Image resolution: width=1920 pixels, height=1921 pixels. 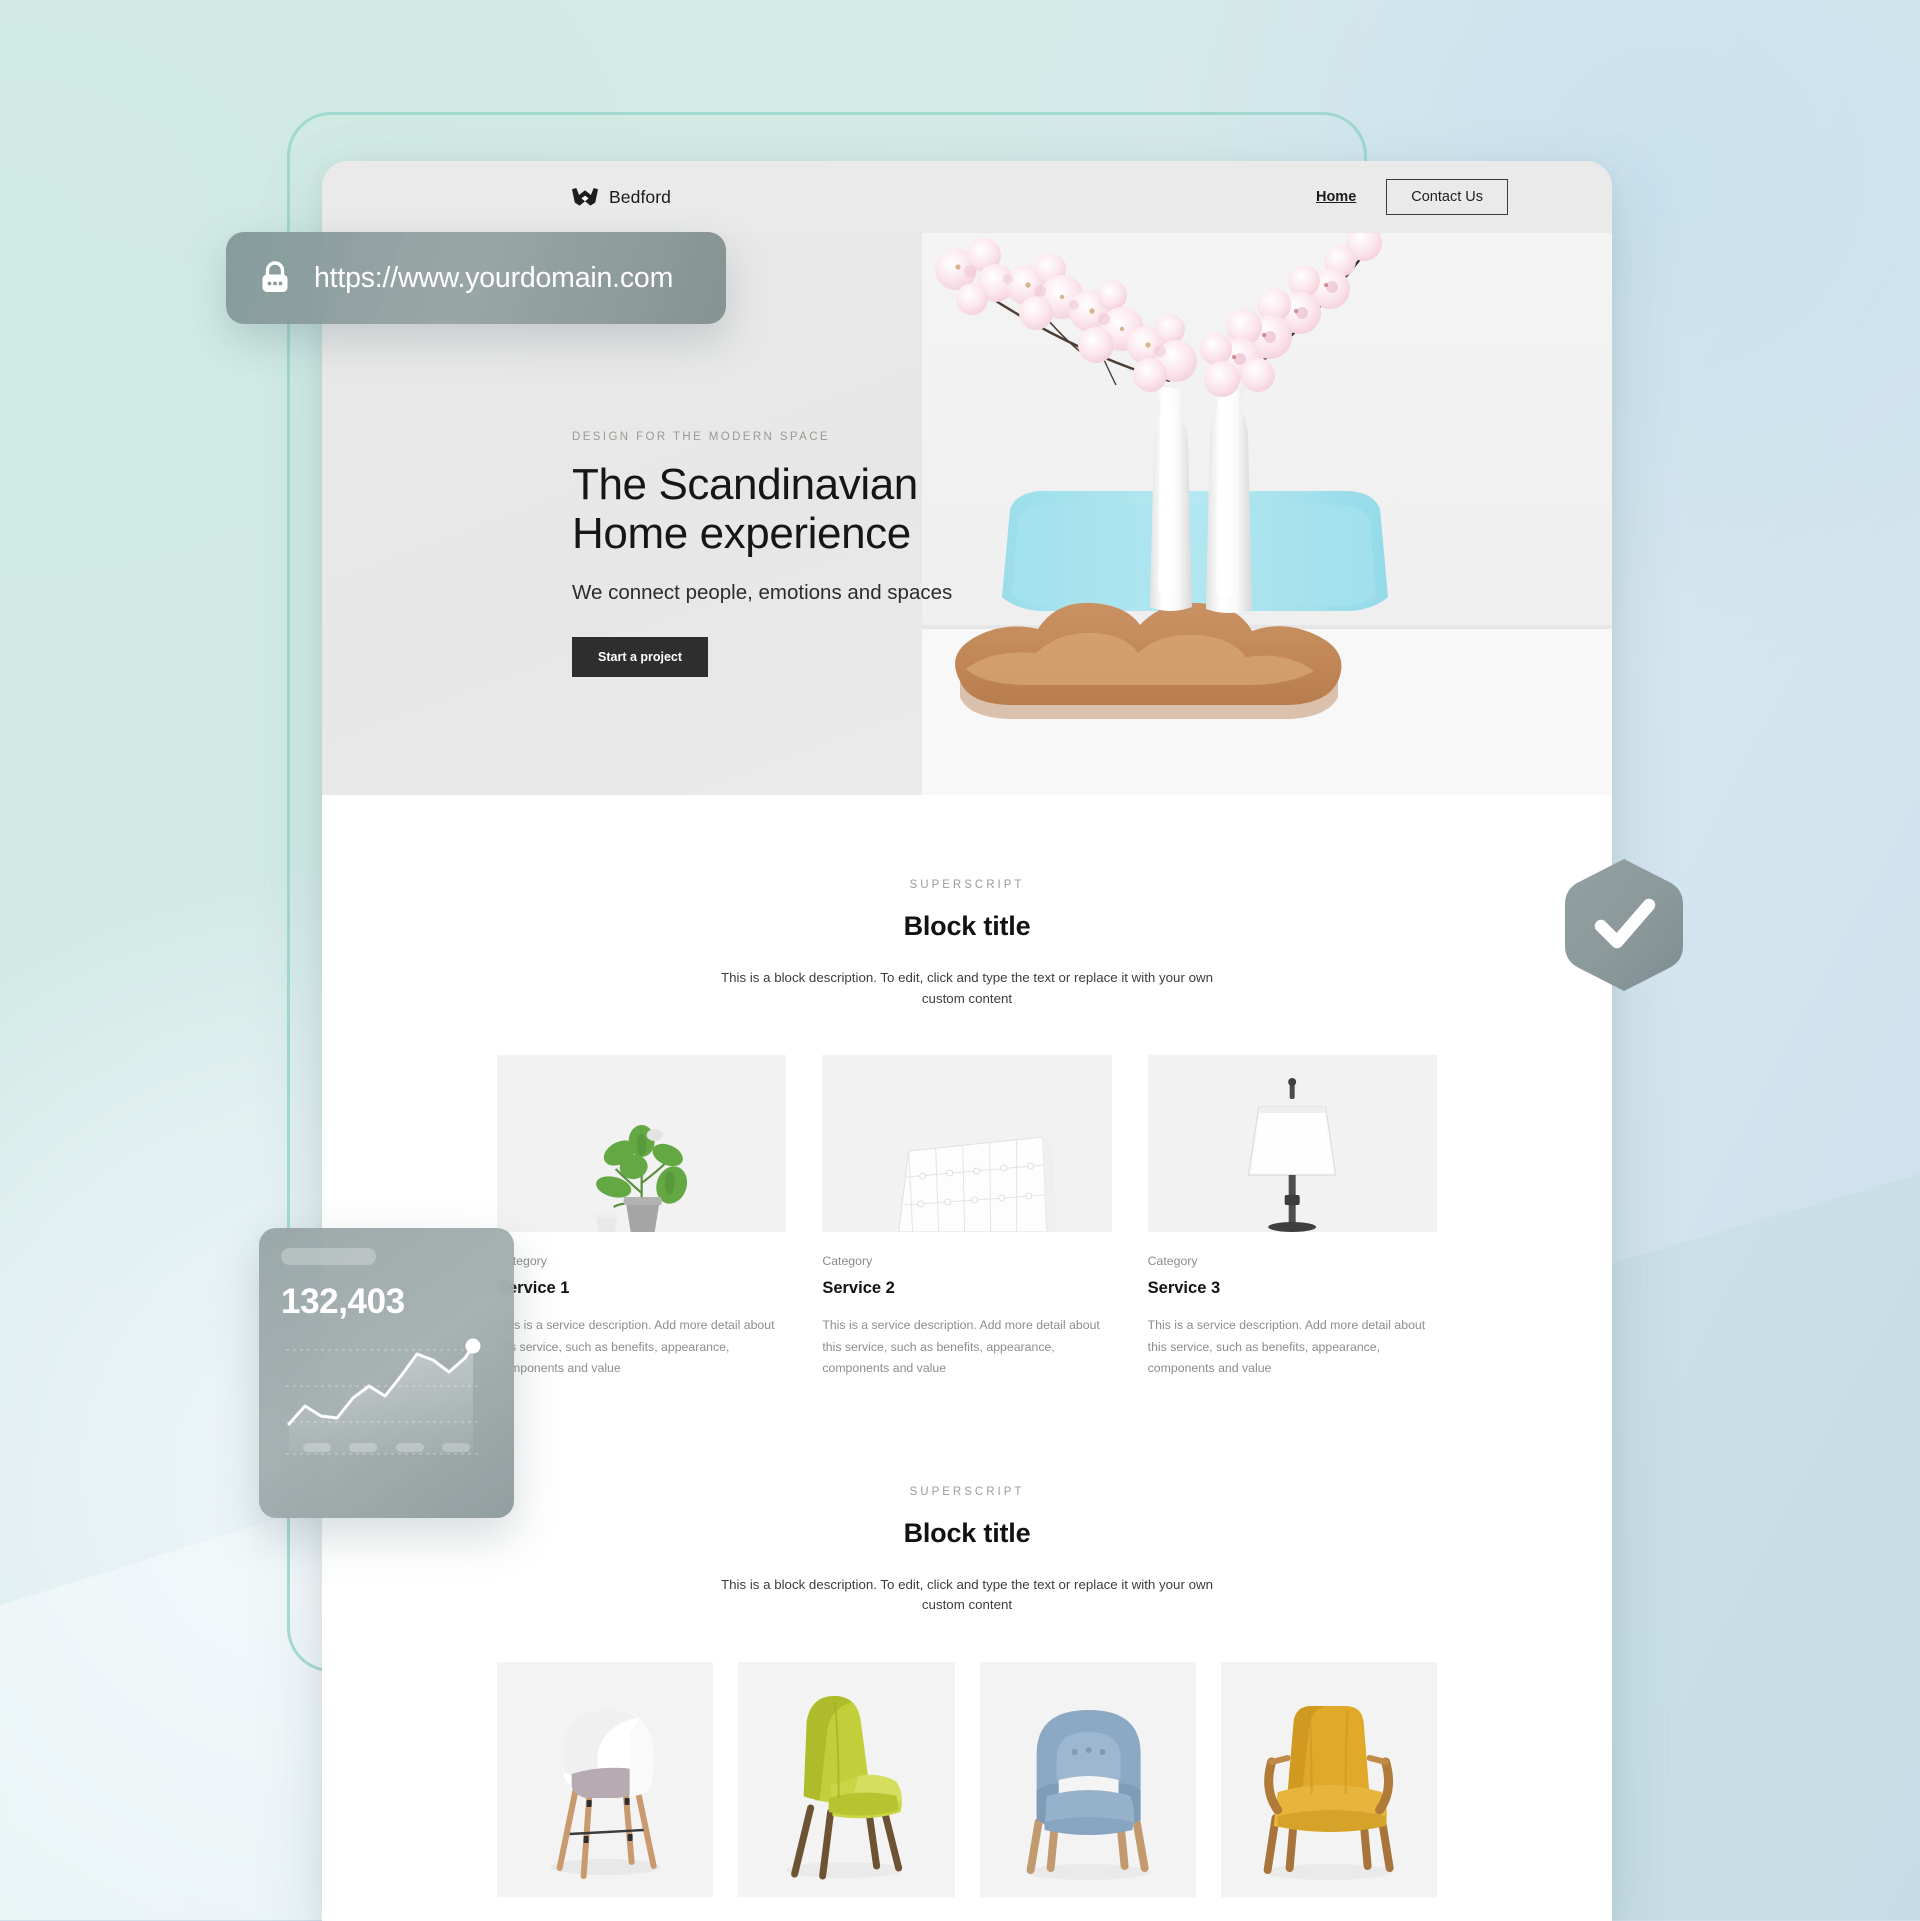 I want to click on tufted-chair-illustration, so click(x=966, y=1144).